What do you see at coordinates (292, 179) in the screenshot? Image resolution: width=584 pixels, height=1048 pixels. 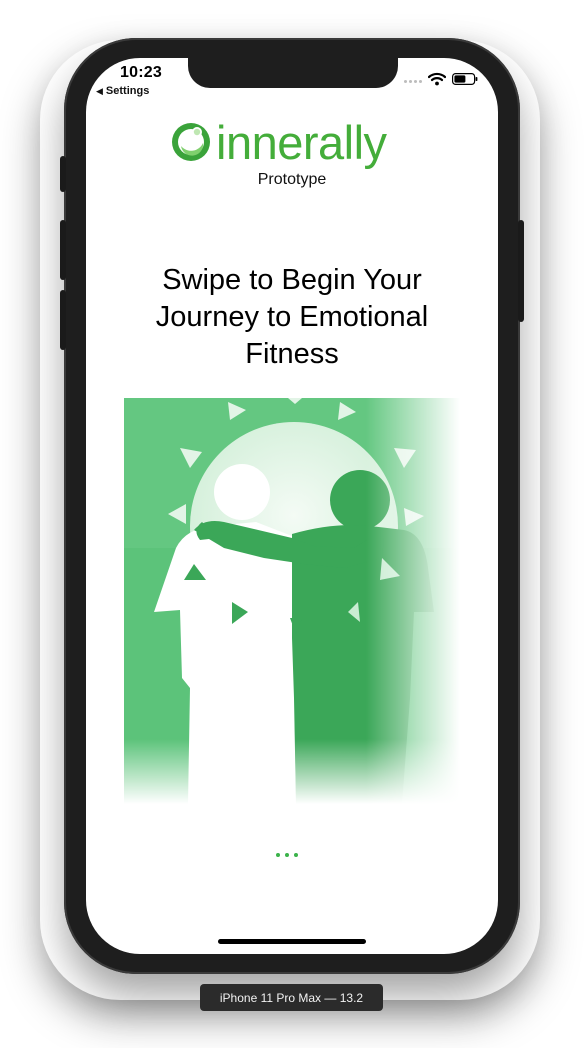 I see `prototype-subtitle: Prototype` at bounding box center [292, 179].